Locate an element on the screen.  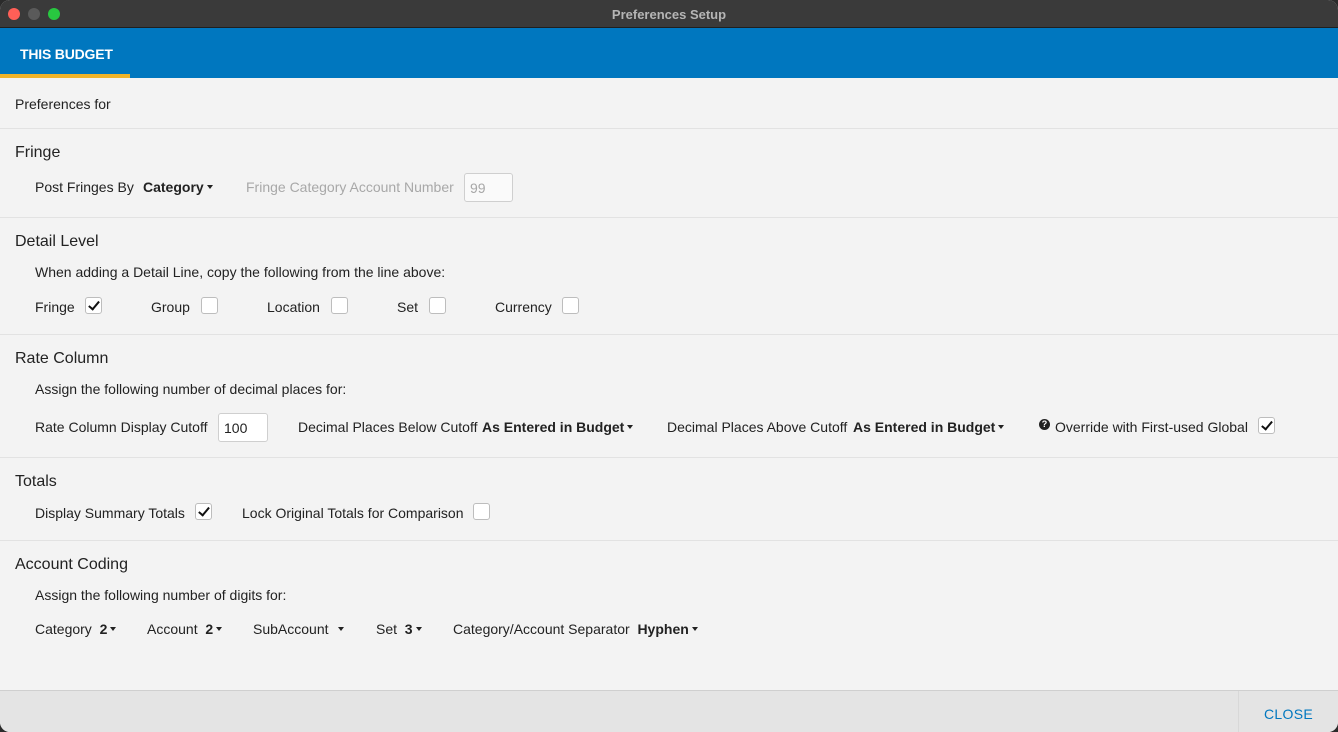
post-fringes-by-dropdown: Category is located at coordinates (178, 187).